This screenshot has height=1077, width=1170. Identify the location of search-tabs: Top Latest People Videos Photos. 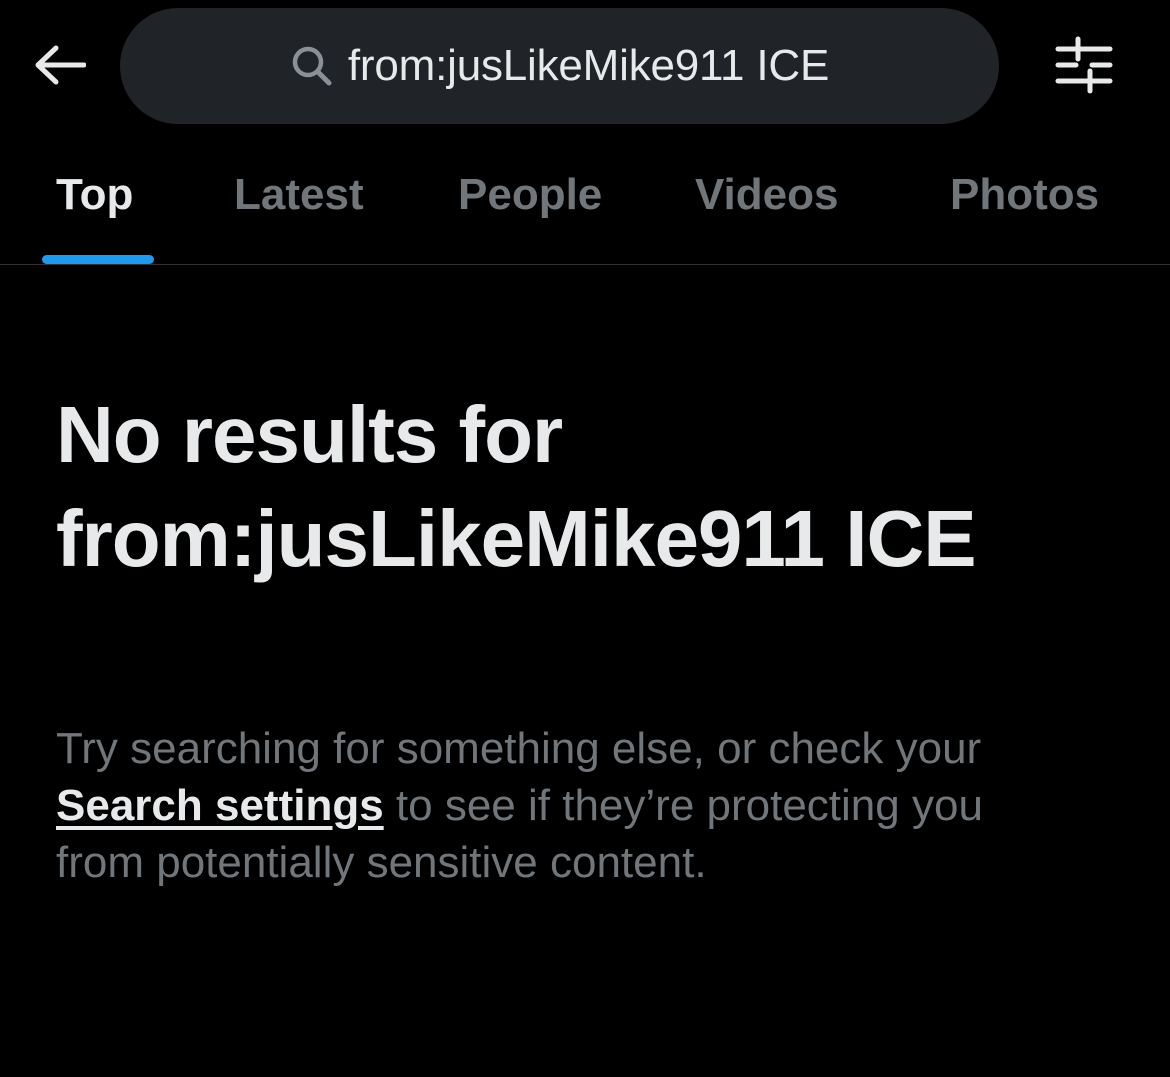
(585, 207).